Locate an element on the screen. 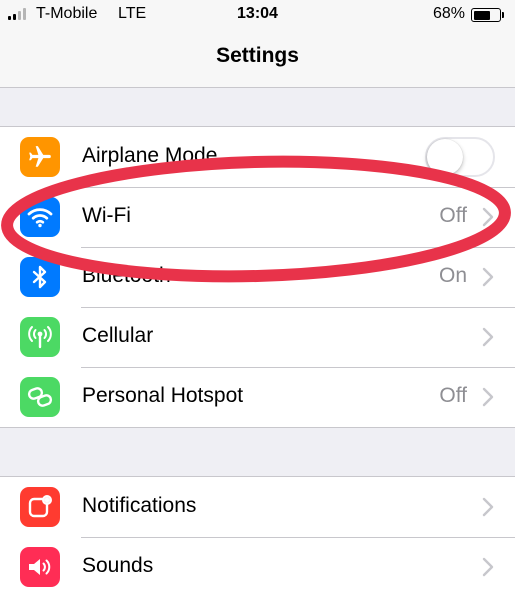 This screenshot has height=593, width=515. settings-row-bluetooth: Bluetooth On is located at coordinates (257, 277).